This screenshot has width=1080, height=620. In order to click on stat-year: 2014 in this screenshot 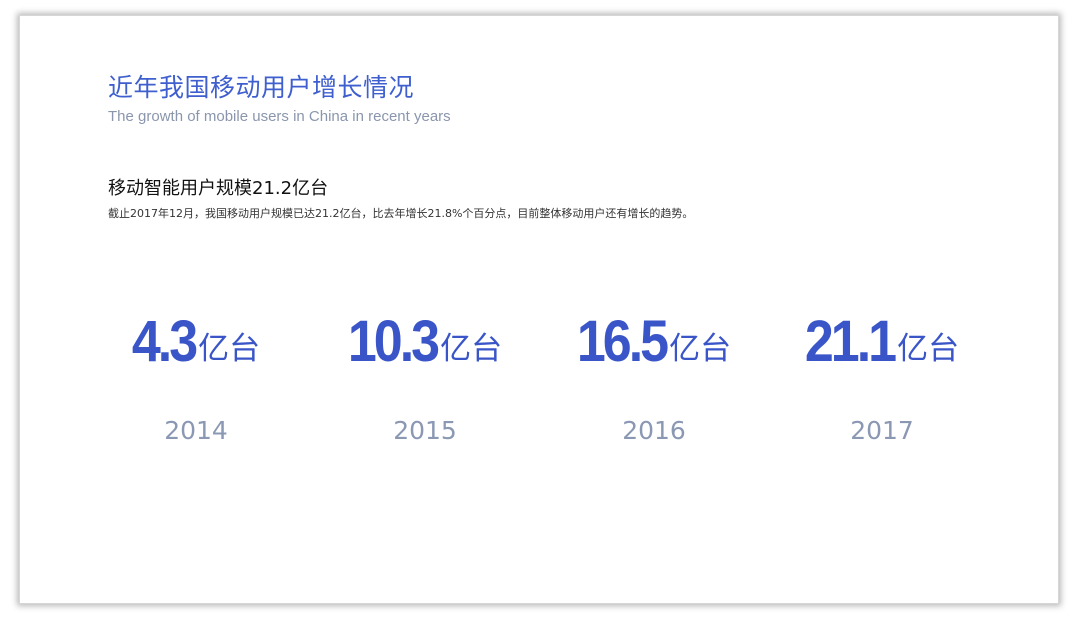, I will do `click(196, 430)`.